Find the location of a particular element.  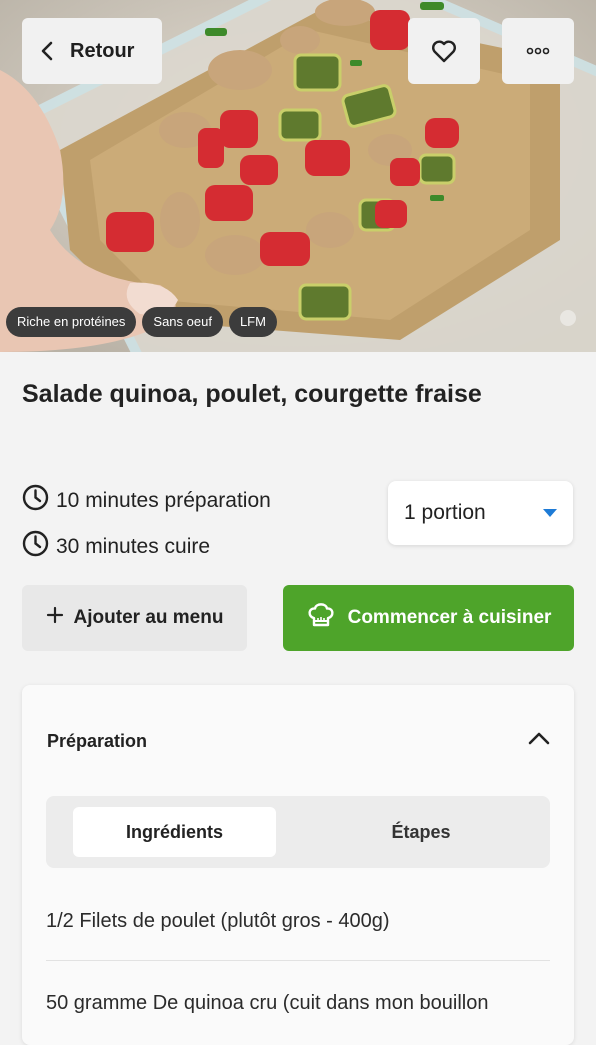

preparation-heading: Préparation is located at coordinates (97, 741).